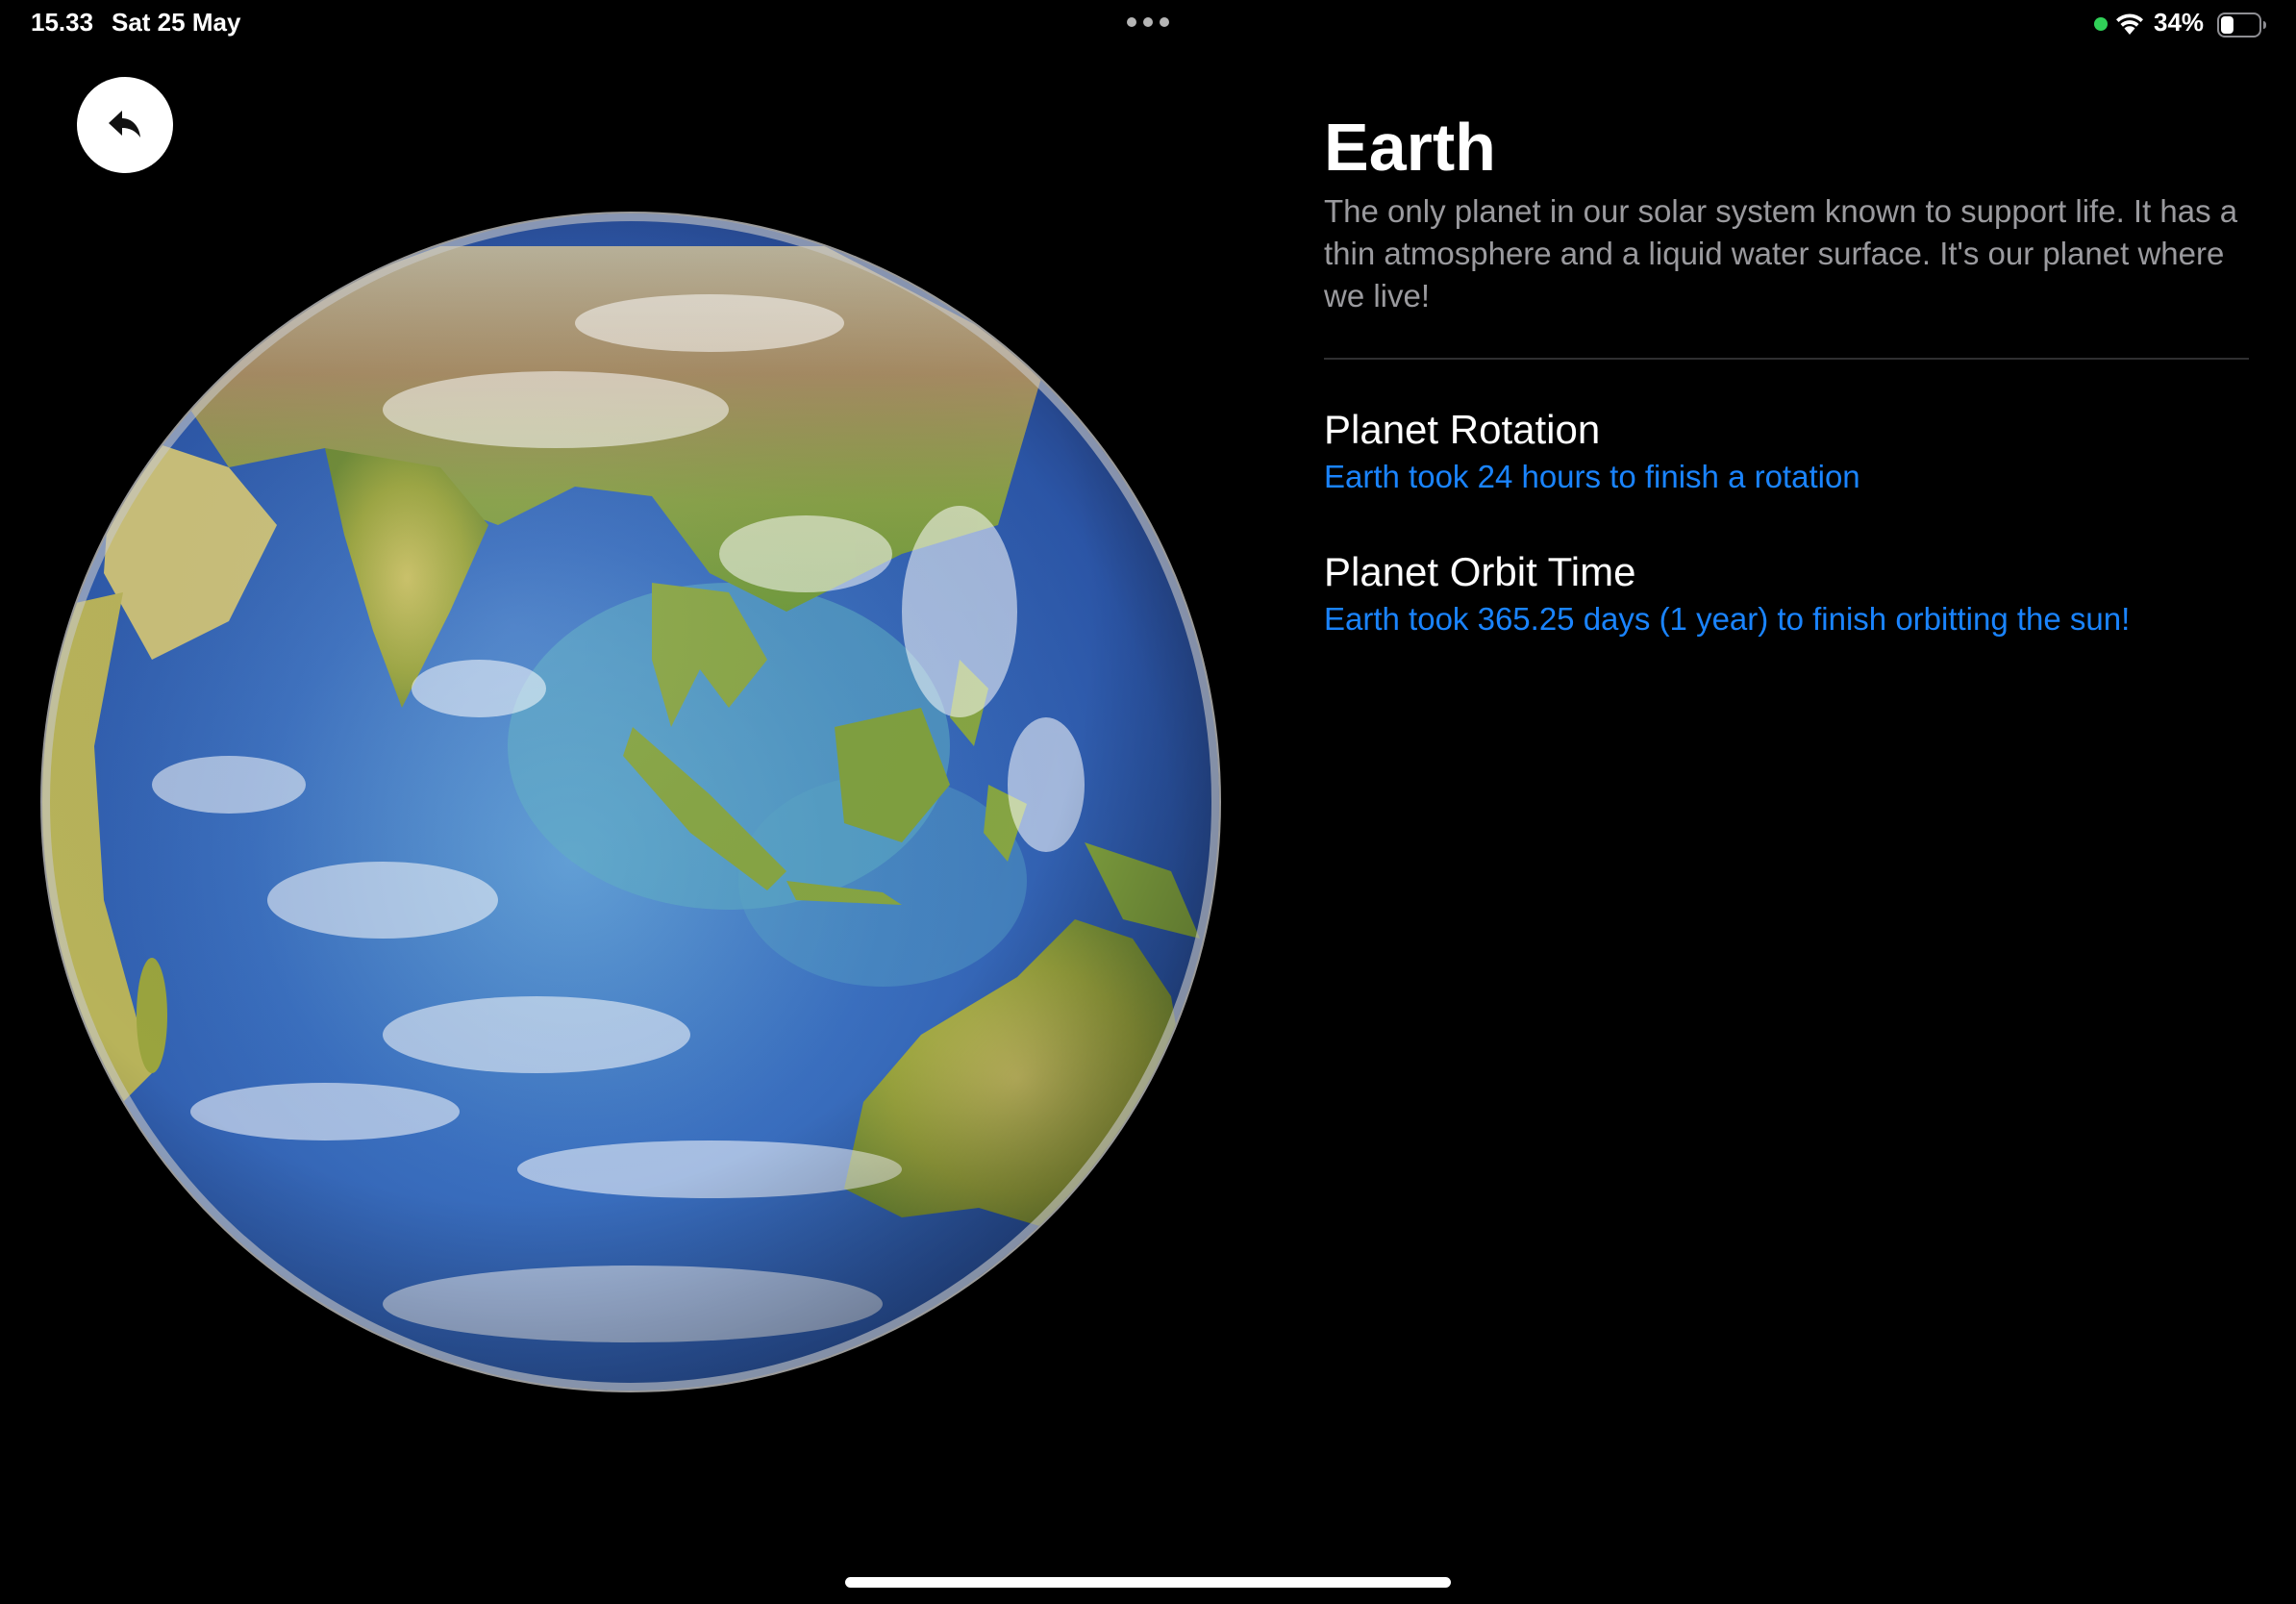 The image size is (2296, 1604). What do you see at coordinates (1462, 429) in the screenshot?
I see `fact-title: Planet Rotation` at bounding box center [1462, 429].